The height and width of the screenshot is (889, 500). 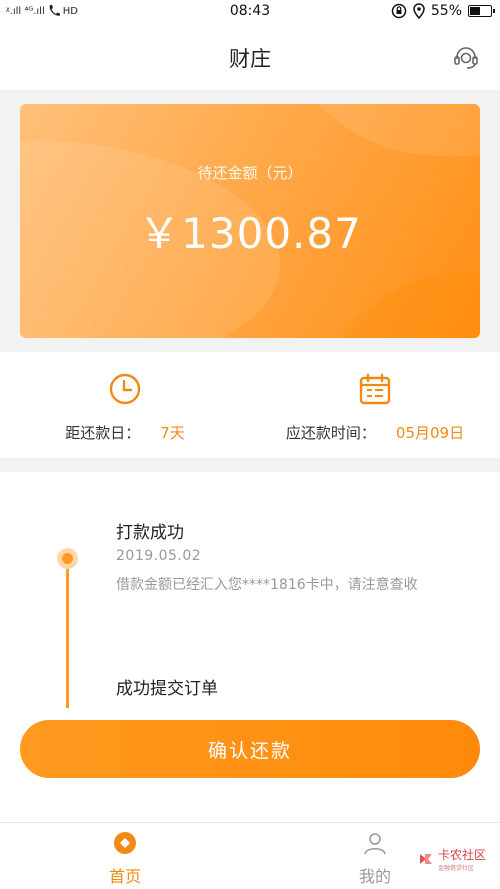 What do you see at coordinates (425, 859) in the screenshot?
I see `watermark-logo-icon` at bounding box center [425, 859].